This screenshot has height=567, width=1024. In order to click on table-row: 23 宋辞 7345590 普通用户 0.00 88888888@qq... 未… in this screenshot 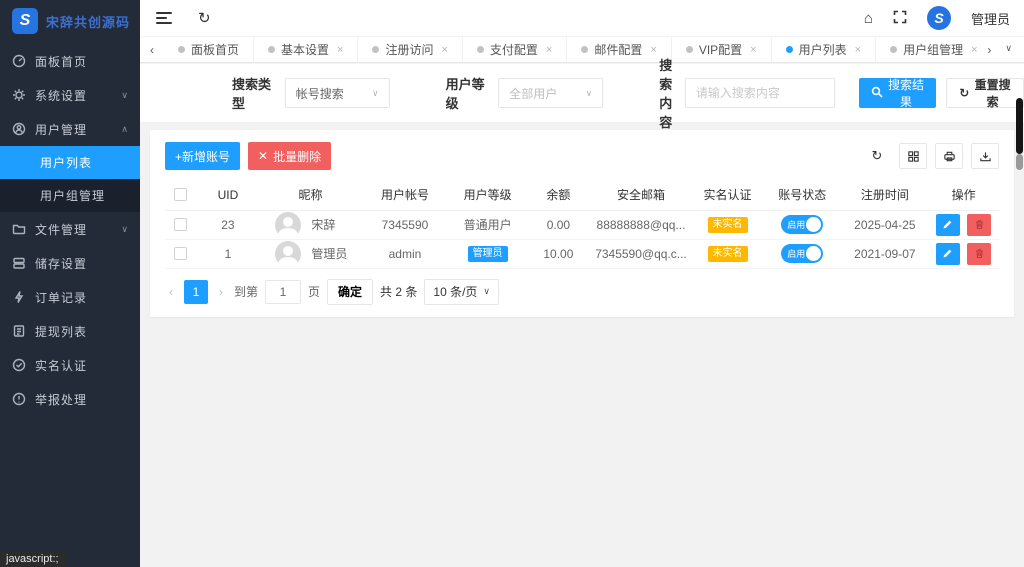, I will do `click(582, 224)`.